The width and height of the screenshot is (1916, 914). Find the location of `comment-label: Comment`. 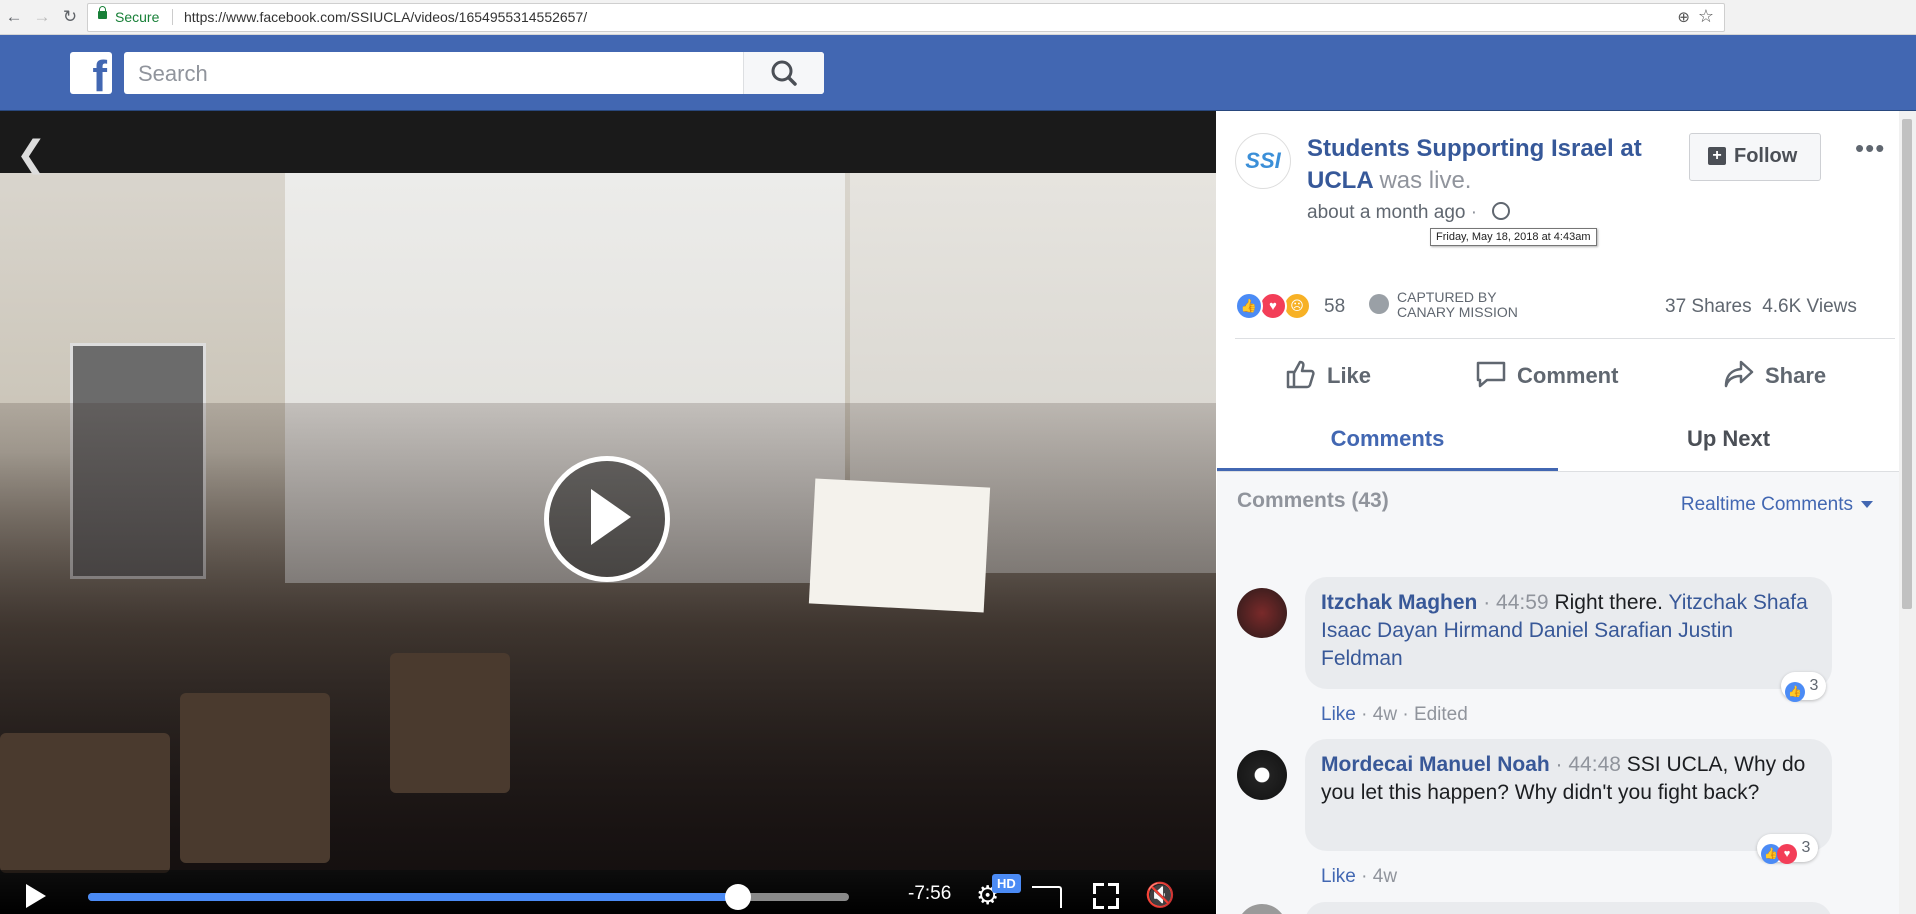

comment-label: Comment is located at coordinates (1568, 375).